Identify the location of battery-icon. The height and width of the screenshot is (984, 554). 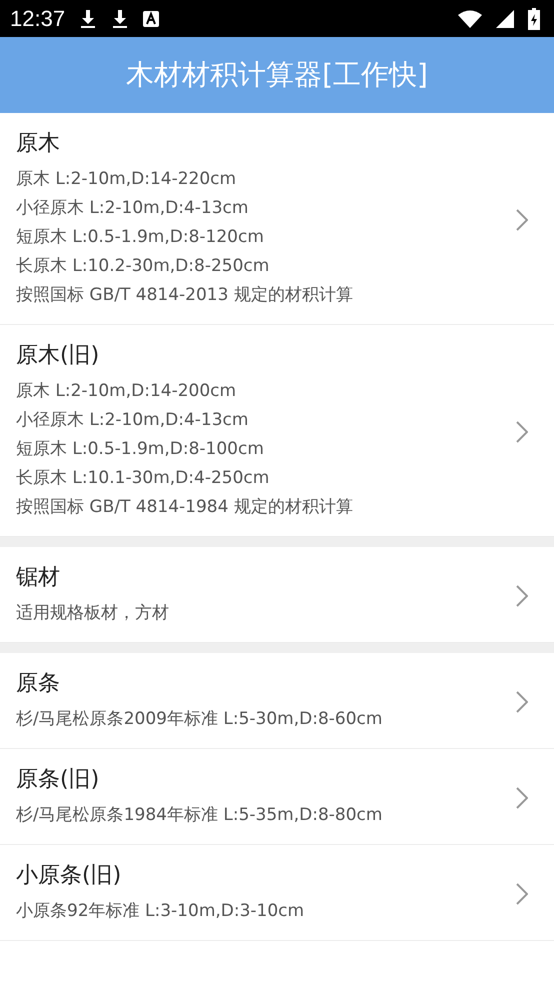
(534, 19).